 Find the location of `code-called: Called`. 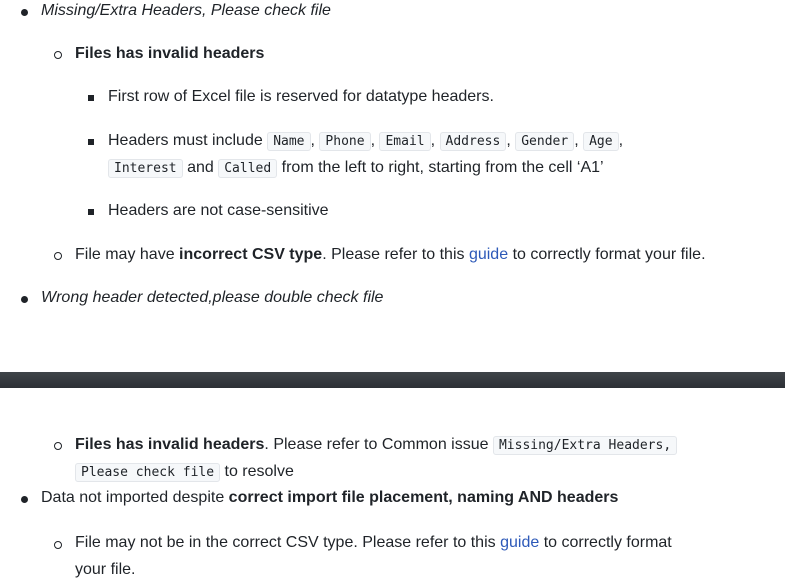

code-called: Called is located at coordinates (248, 168).